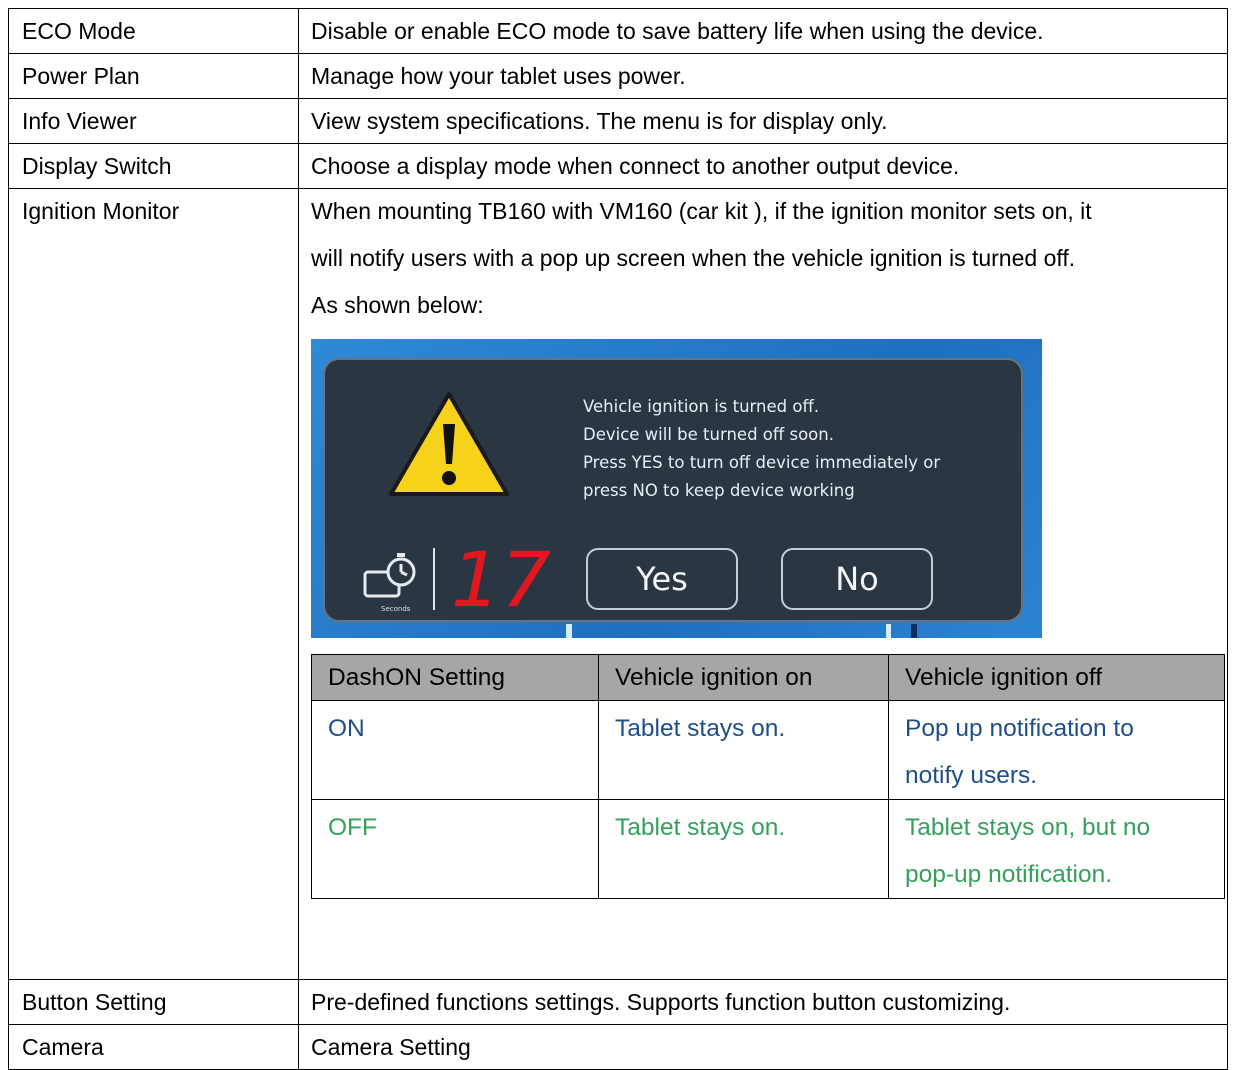  What do you see at coordinates (743, 677) in the screenshot?
I see `column-header: Vehicle ignition on` at bounding box center [743, 677].